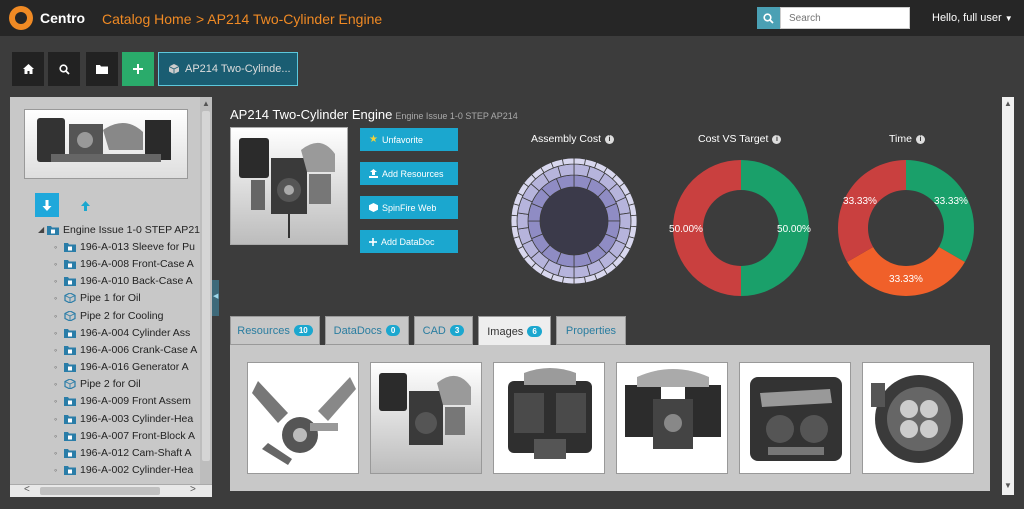 The width and height of the screenshot is (1024, 509). What do you see at coordinates (105, 298) in the screenshot?
I see `tree-item: ◦ Pipe 1 for Oil` at bounding box center [105, 298].